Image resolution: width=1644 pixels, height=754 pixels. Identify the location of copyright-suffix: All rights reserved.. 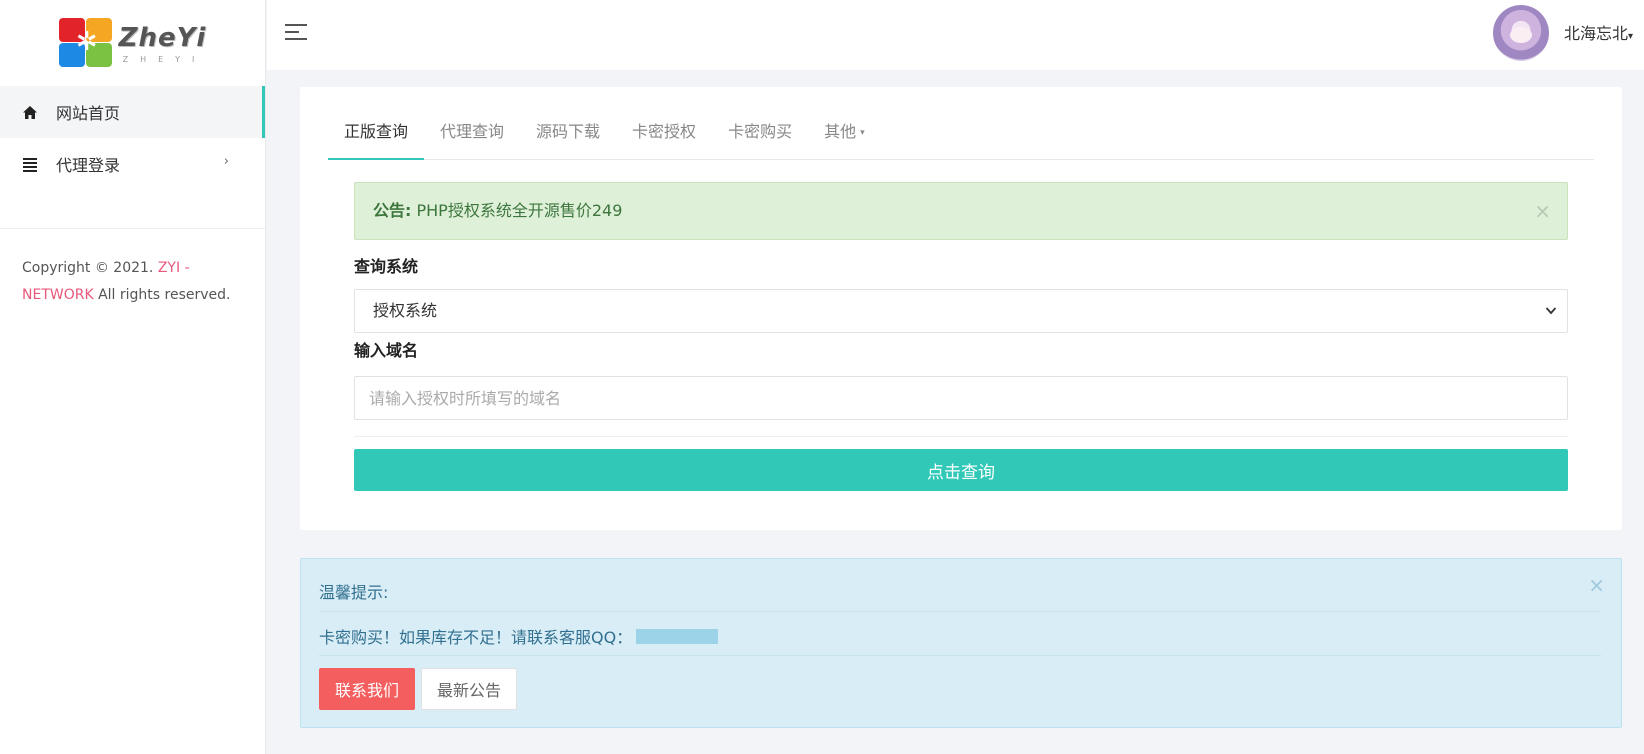
(164, 295).